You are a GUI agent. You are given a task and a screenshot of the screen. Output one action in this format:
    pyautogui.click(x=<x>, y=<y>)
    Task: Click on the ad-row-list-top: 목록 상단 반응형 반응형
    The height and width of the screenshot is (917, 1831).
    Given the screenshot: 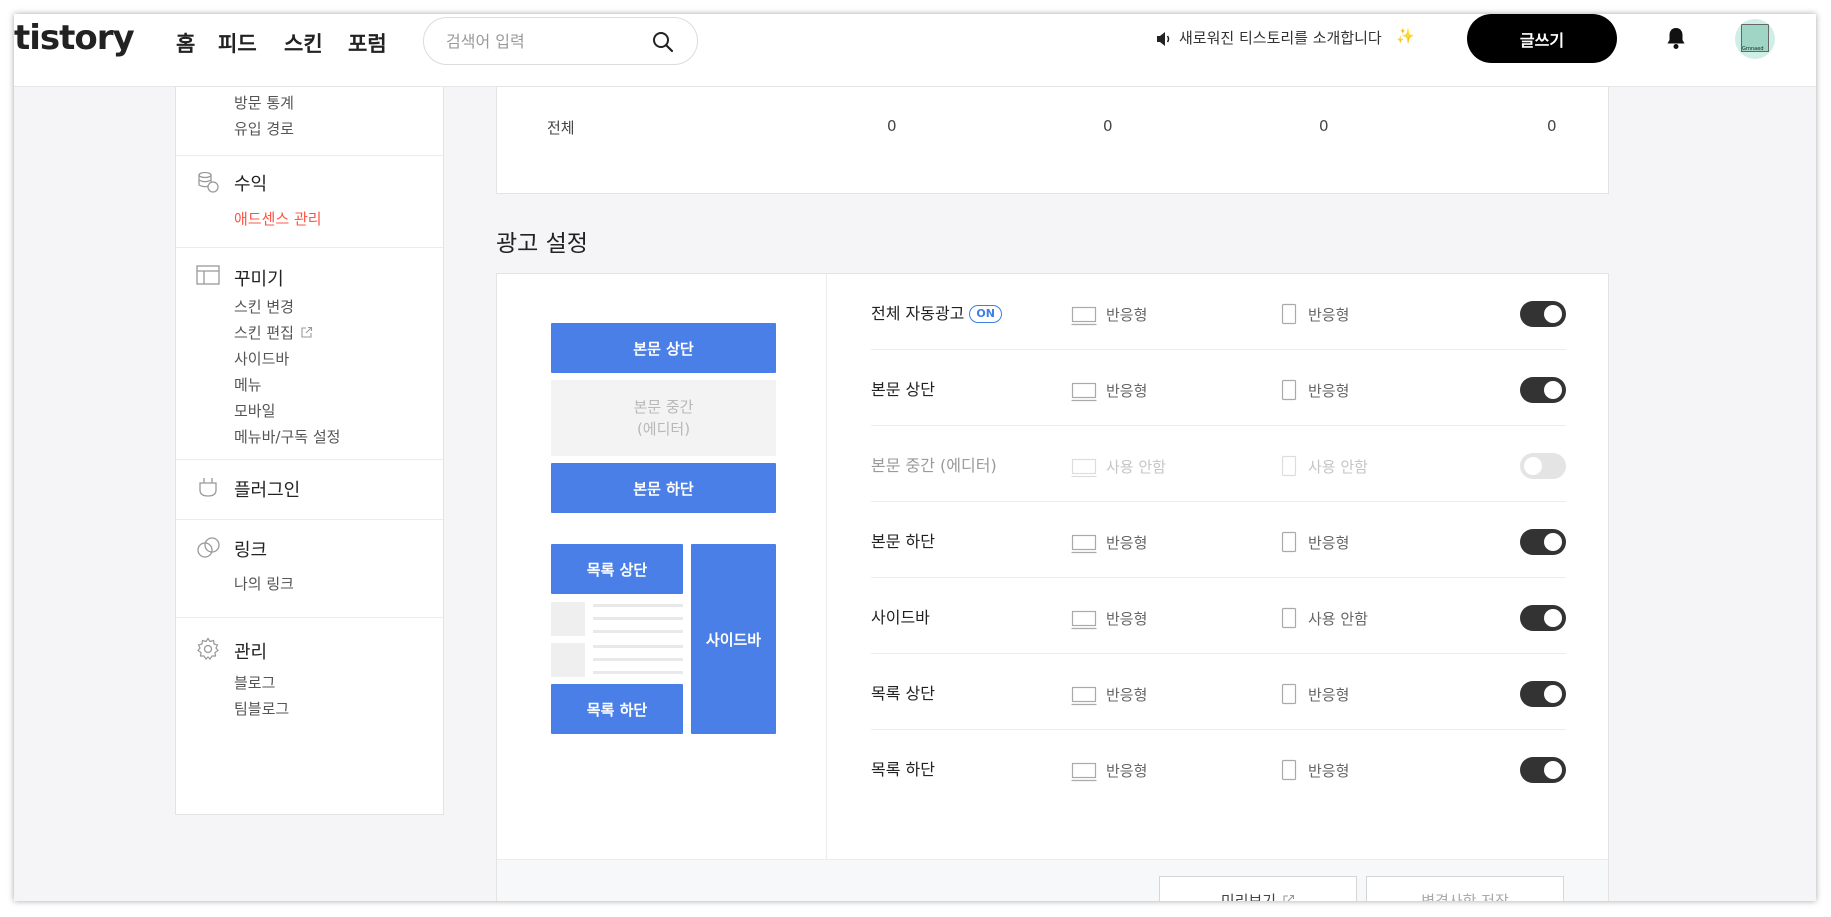 What is the action you would take?
    pyautogui.click(x=1218, y=692)
    